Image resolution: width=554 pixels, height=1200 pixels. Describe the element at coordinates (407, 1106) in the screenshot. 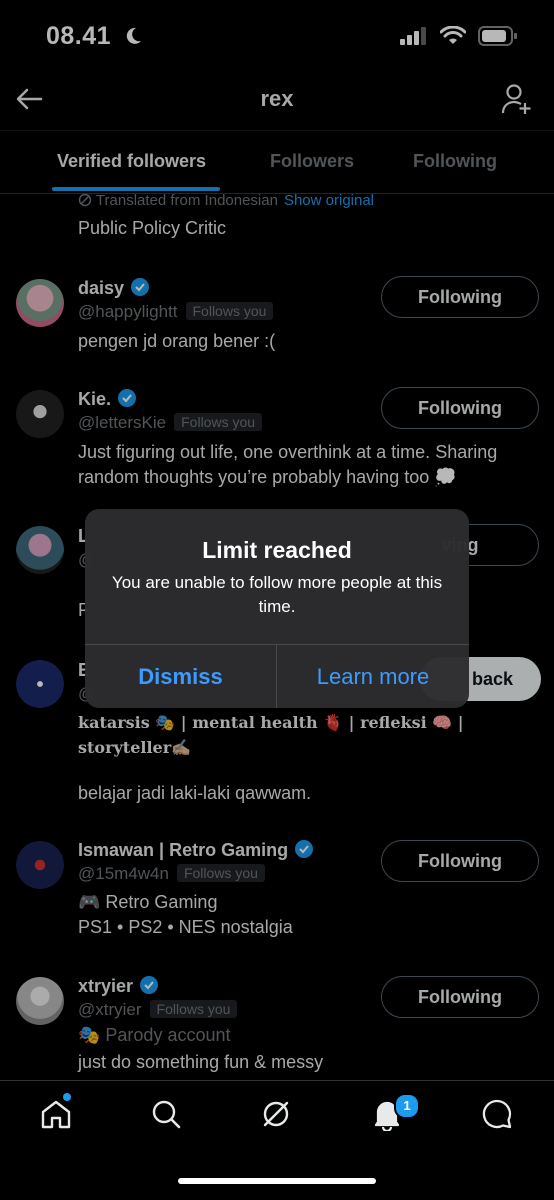

I see `notification-count-badge: 1` at that location.